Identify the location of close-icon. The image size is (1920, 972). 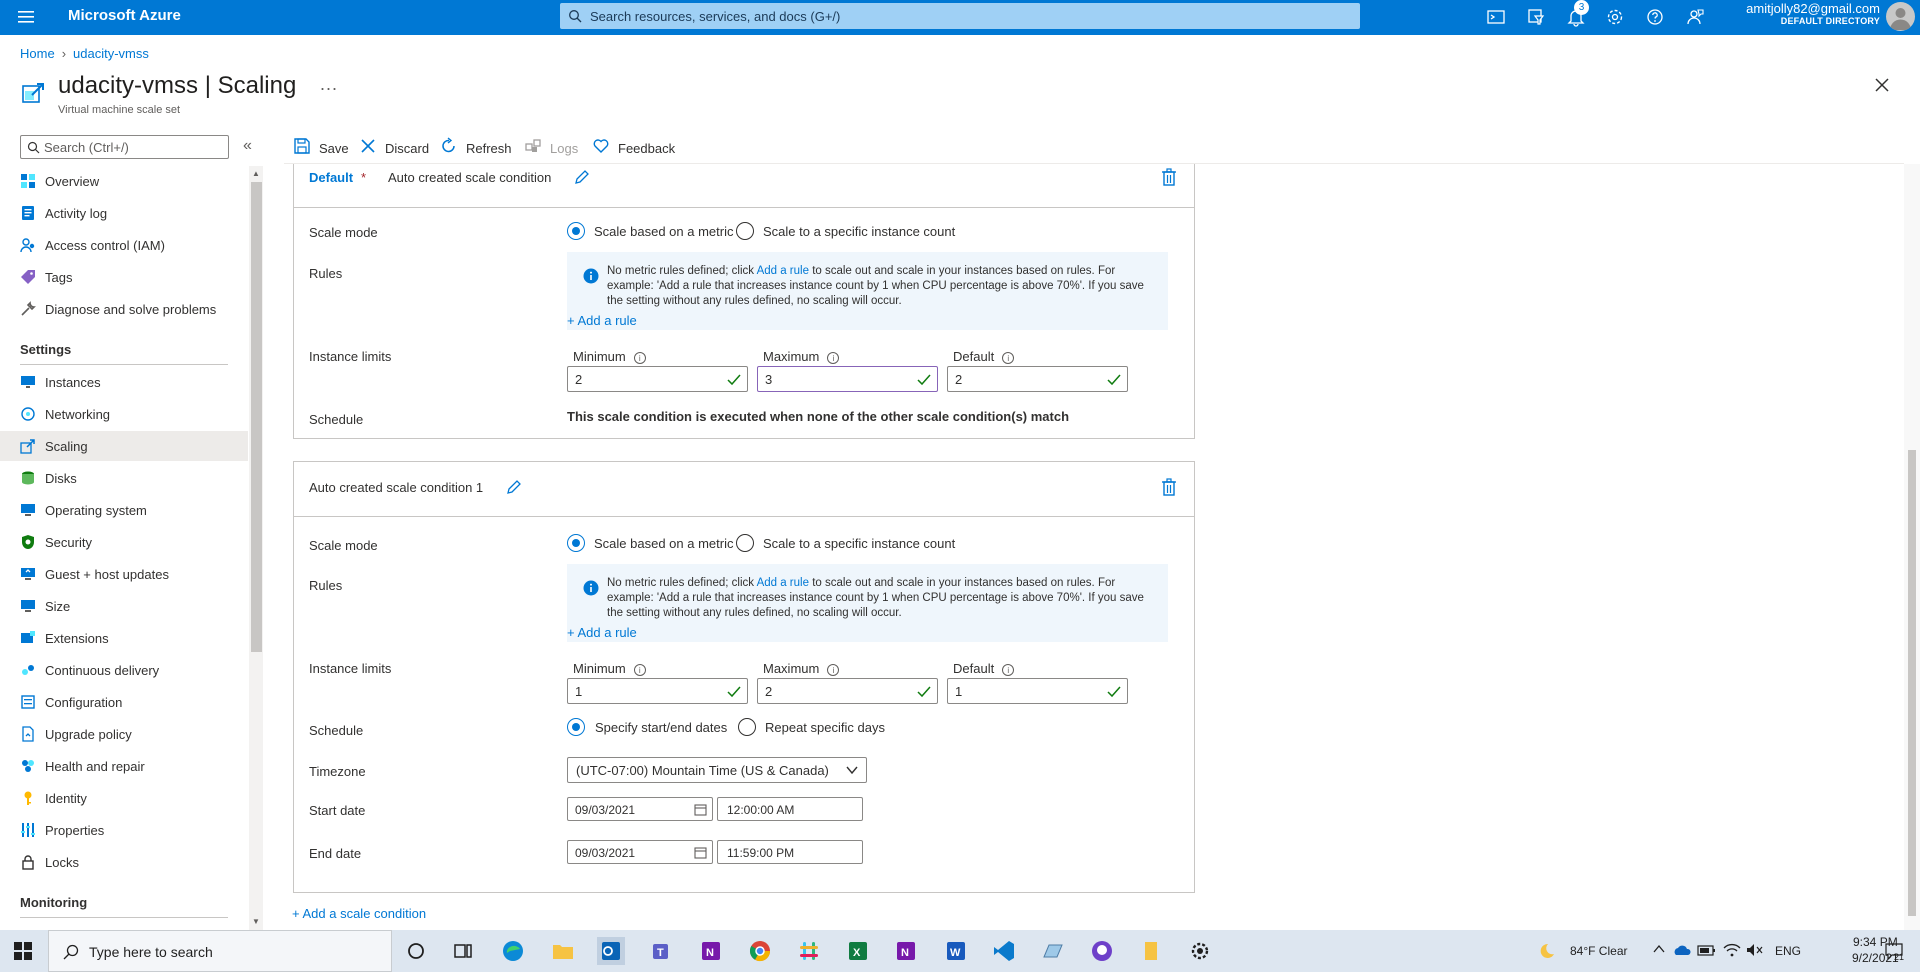
(1882, 85).